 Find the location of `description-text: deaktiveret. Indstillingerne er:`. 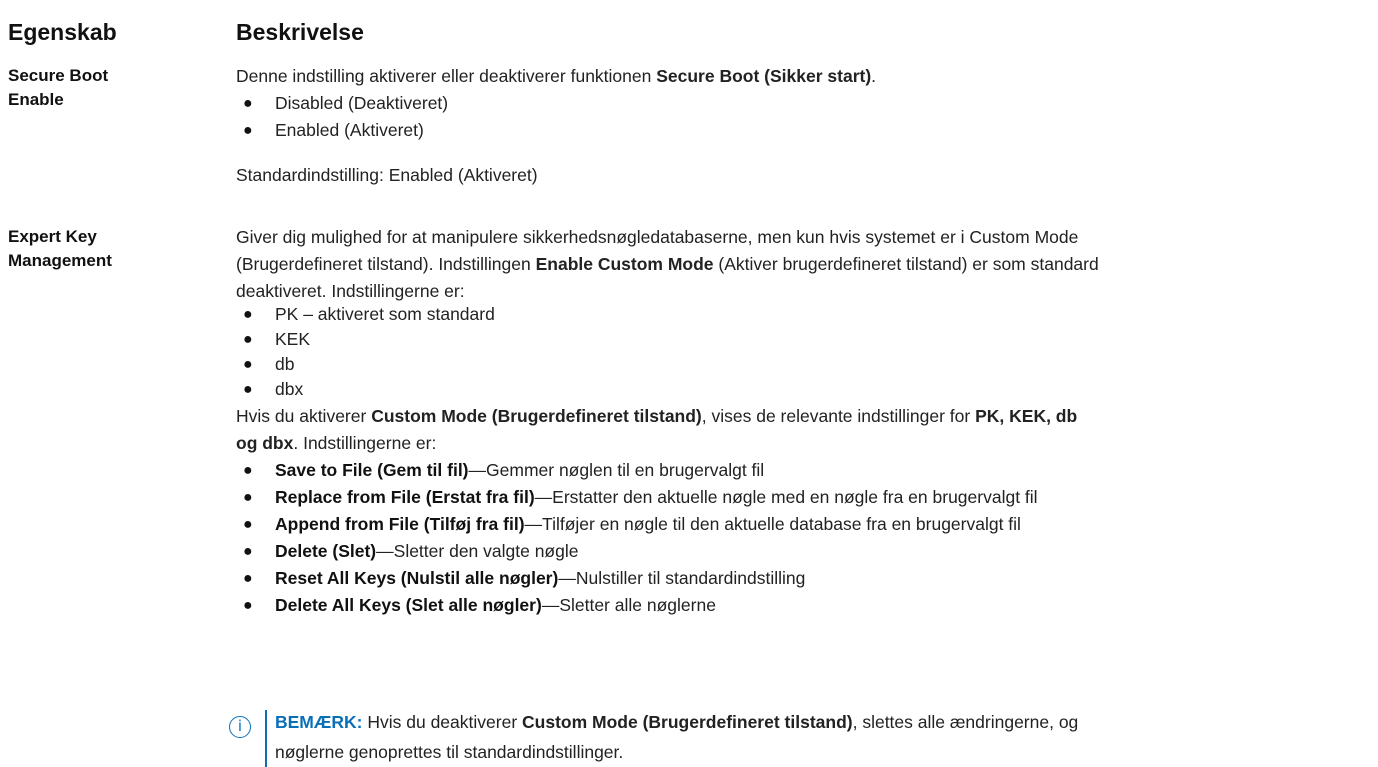

description-text: deaktiveret. Indstillingerne er: is located at coordinates (350, 291).